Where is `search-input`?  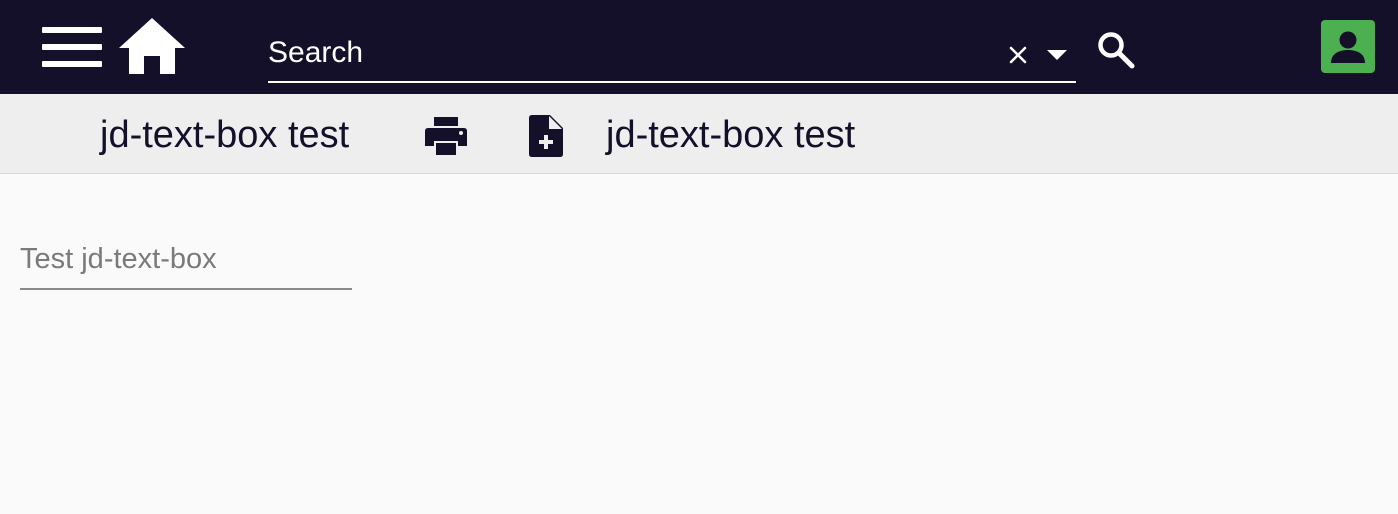
search-input is located at coordinates (628, 53).